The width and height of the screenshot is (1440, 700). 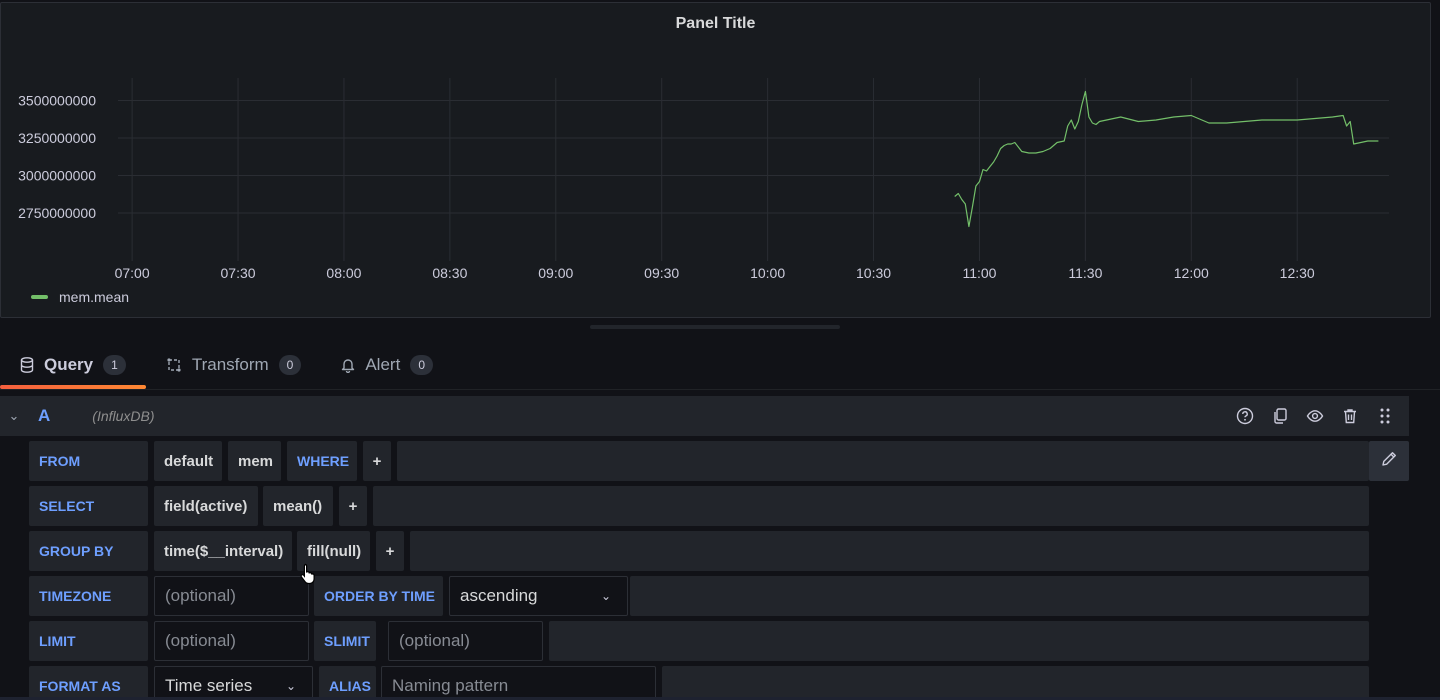 What do you see at coordinates (88, 596) in the screenshot?
I see `timezone-keyword: TIMEZONE` at bounding box center [88, 596].